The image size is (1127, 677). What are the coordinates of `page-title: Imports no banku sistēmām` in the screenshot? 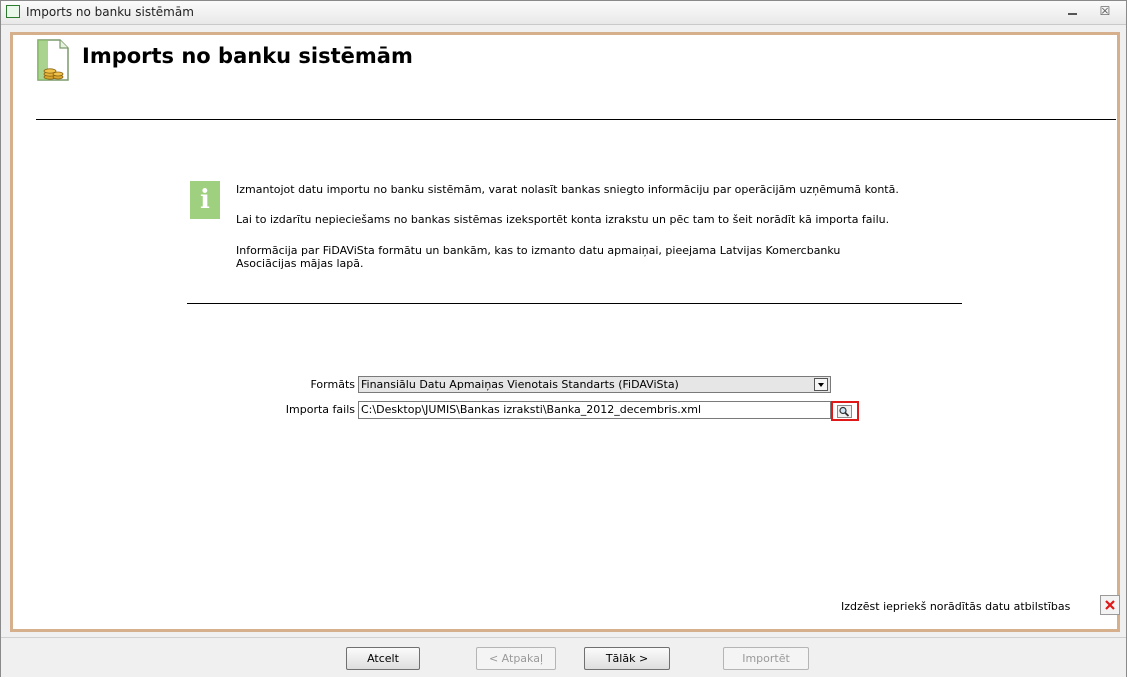 It's located at (247, 56).